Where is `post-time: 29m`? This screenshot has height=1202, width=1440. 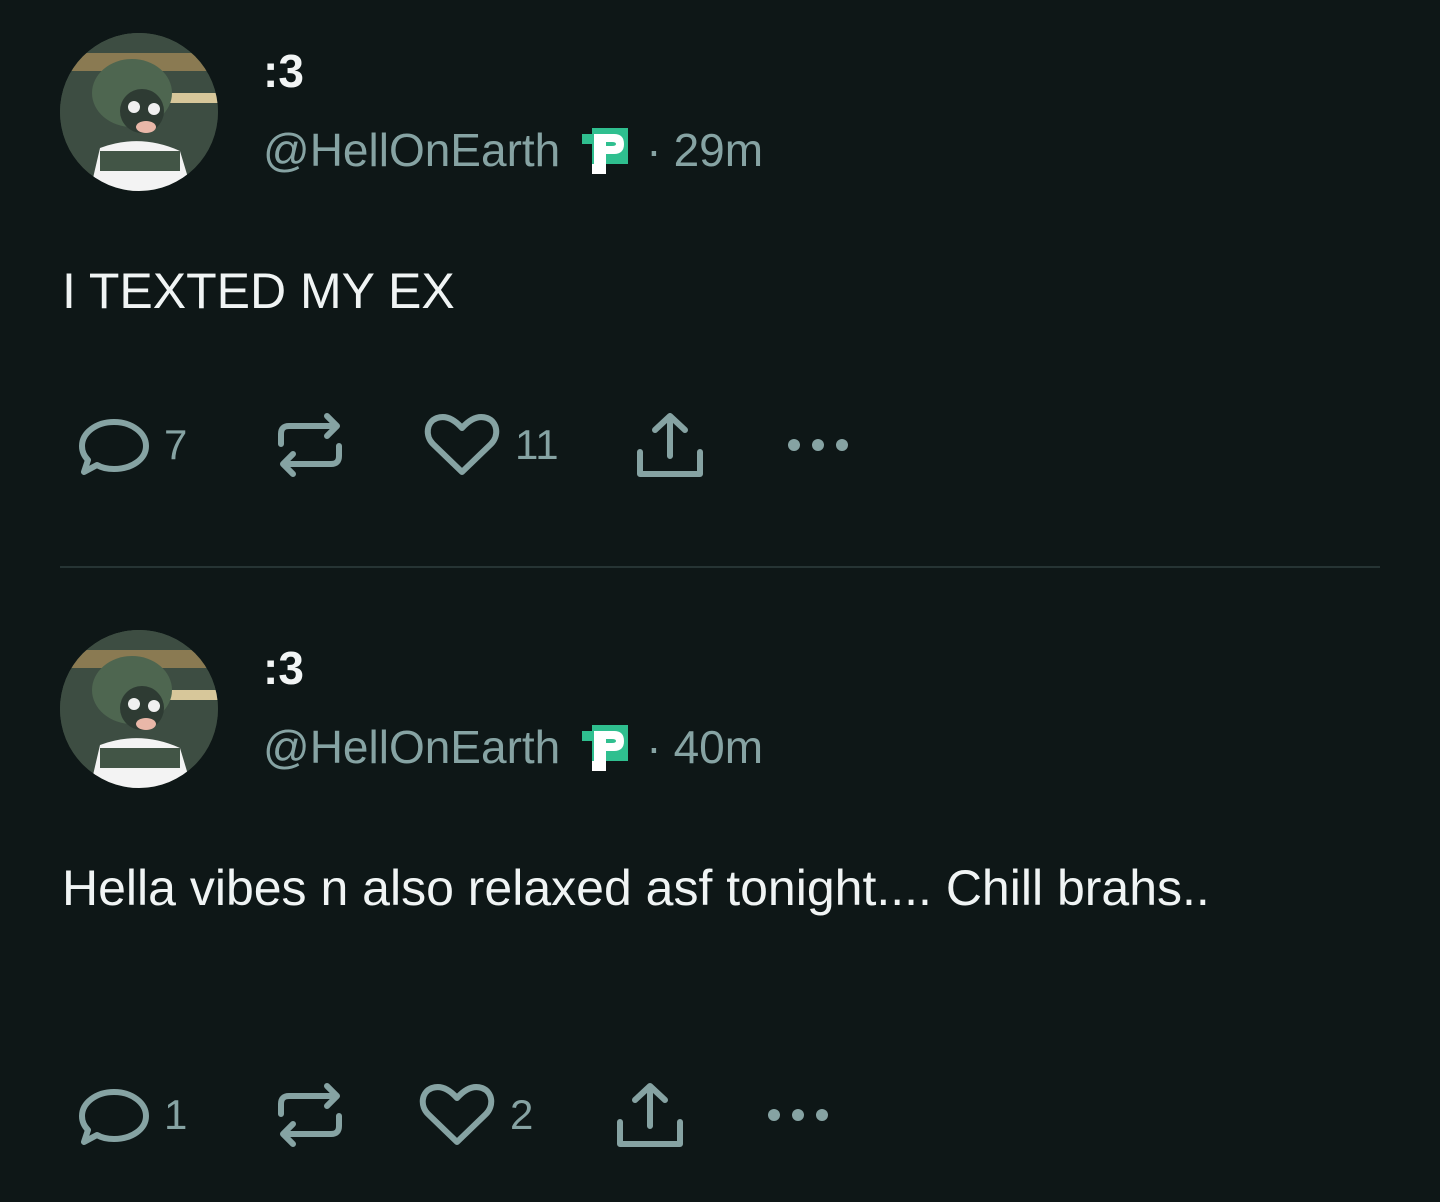
post-time: 29m is located at coordinates (718, 150).